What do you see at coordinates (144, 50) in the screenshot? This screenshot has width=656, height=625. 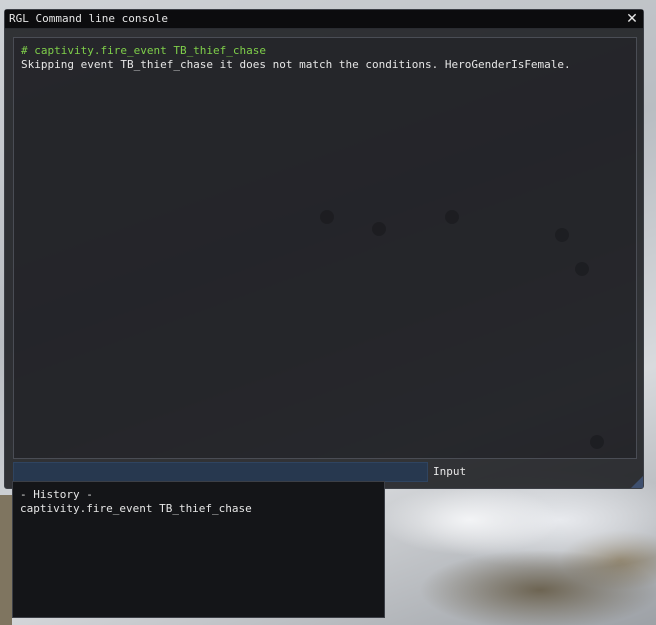 I see `output-line-command: # captivity.fire_event TB_thief_chase` at bounding box center [144, 50].